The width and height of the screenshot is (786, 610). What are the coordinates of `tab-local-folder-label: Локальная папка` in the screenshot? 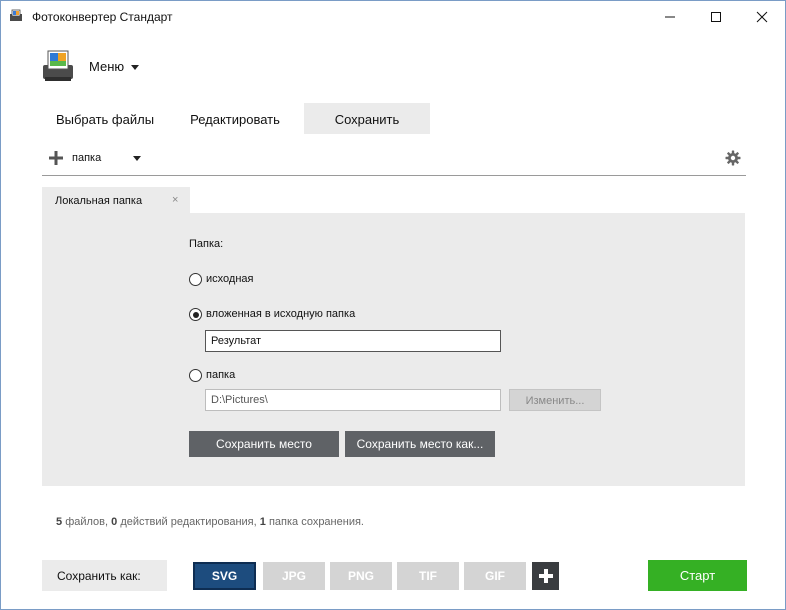 It's located at (99, 201).